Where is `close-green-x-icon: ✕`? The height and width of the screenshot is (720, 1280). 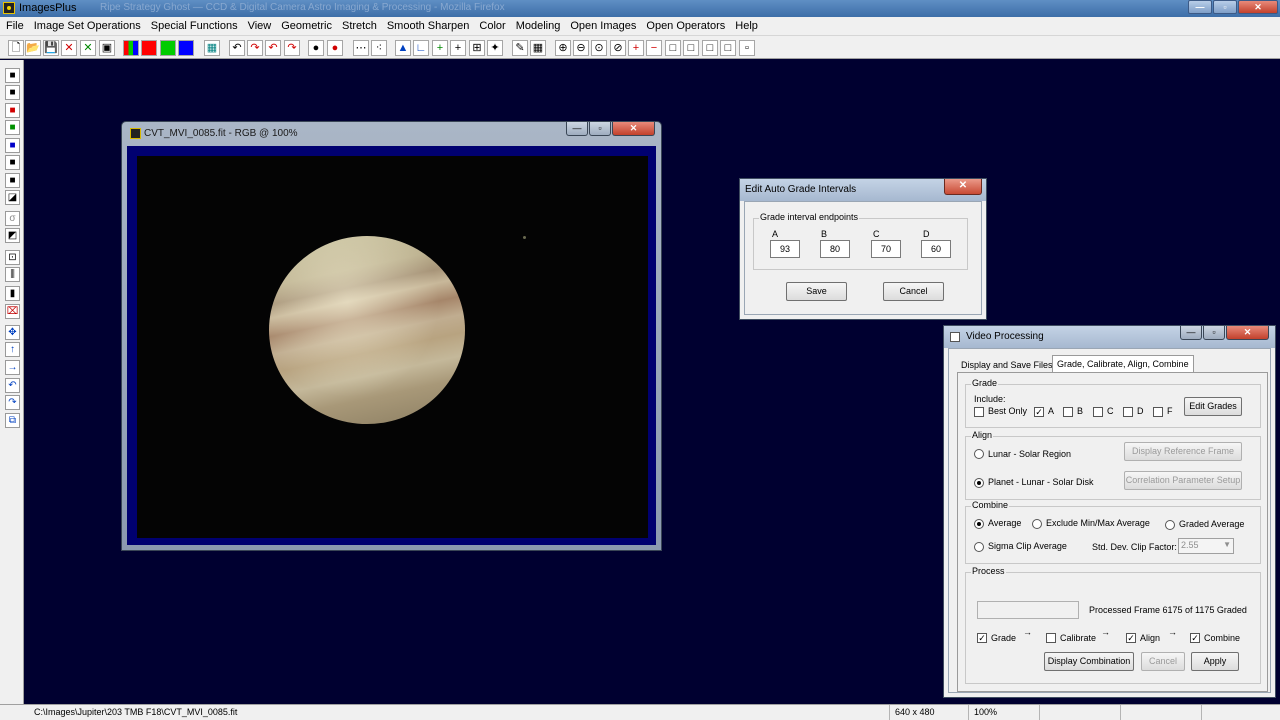 close-green-x-icon: ✕ is located at coordinates (88, 48).